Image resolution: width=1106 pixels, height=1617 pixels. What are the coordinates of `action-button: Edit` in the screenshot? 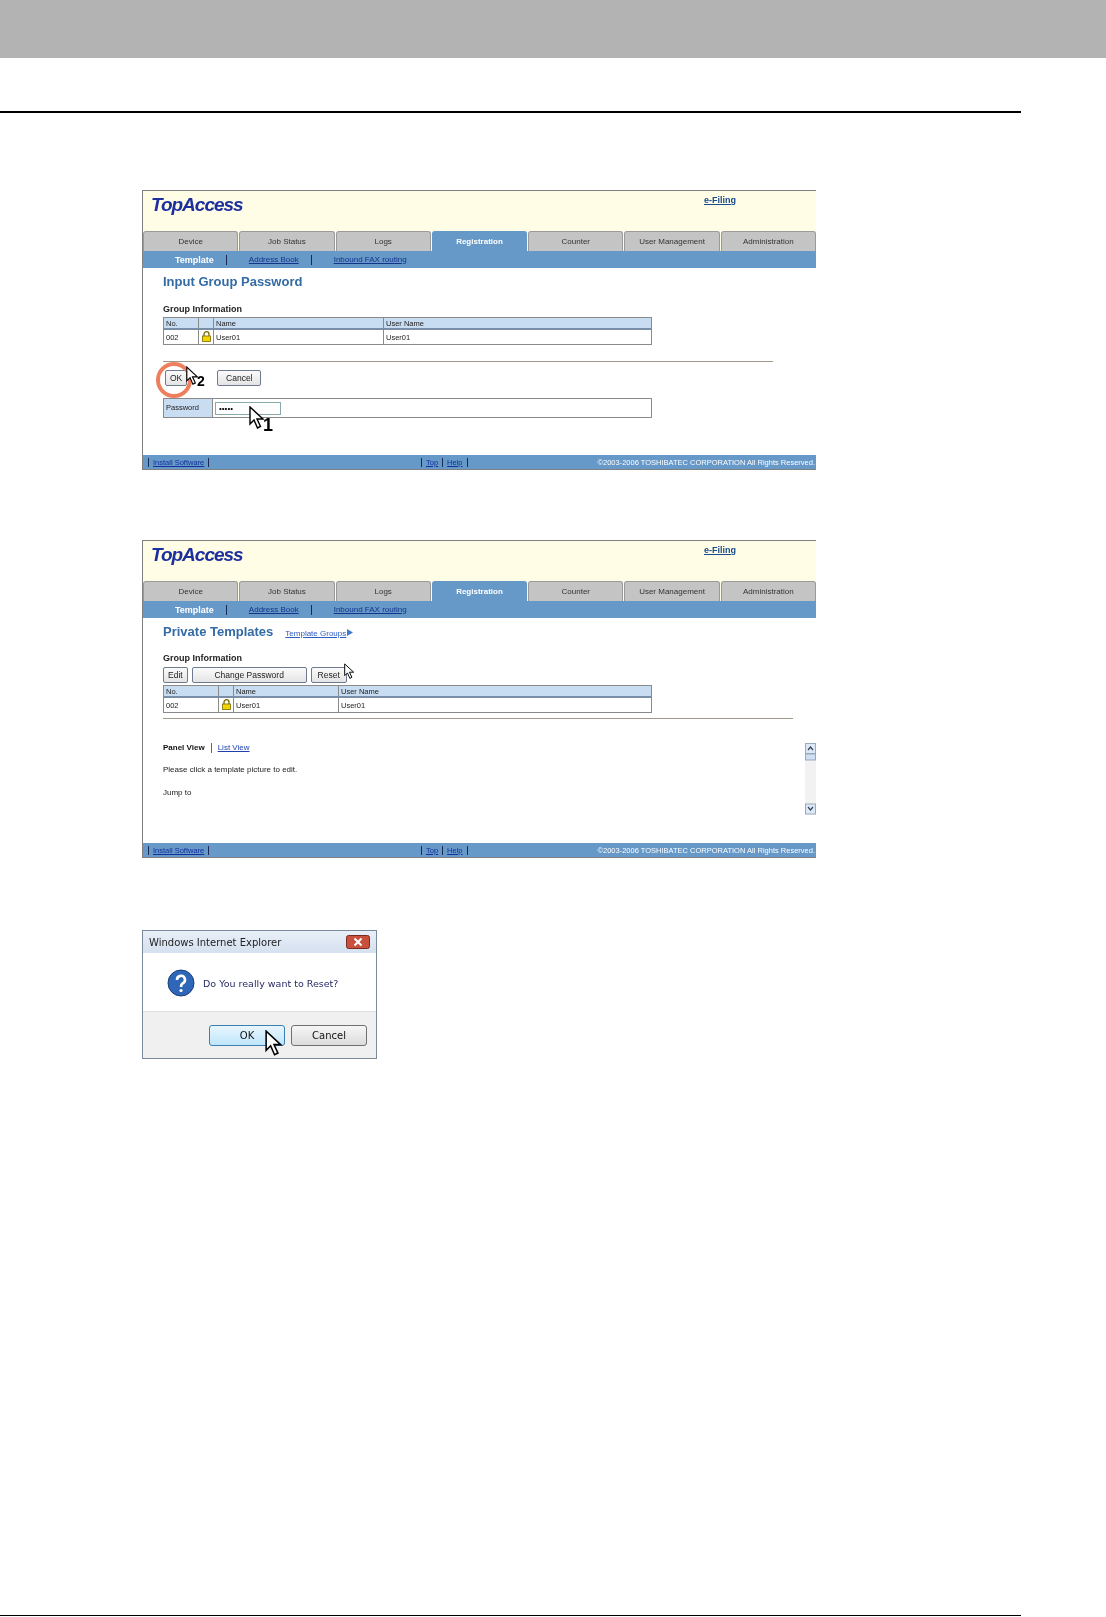 It's located at (175, 675).